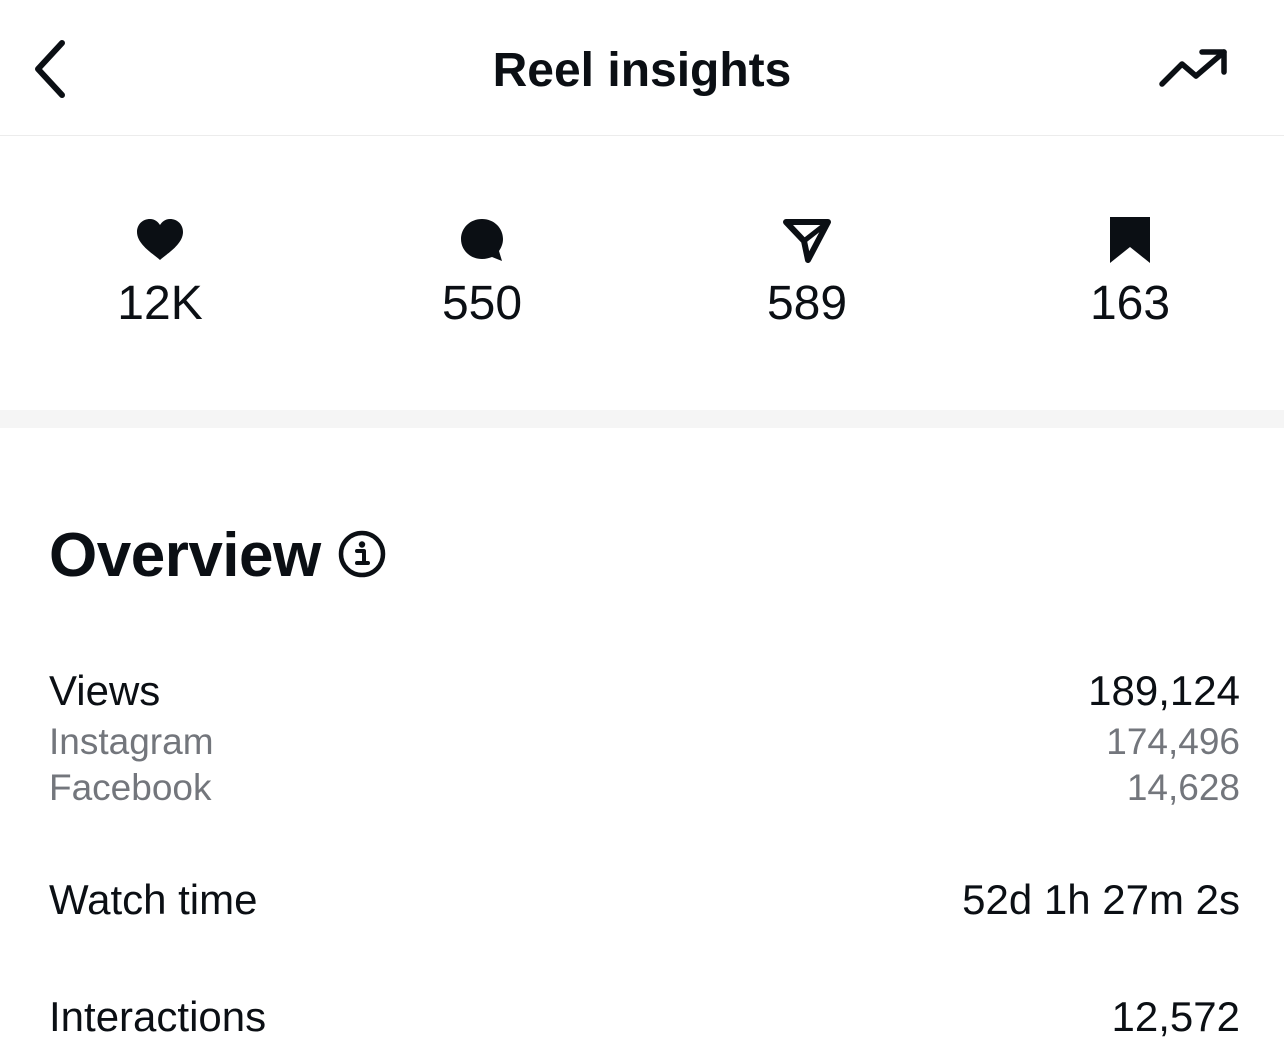 This screenshot has width=1284, height=1062. I want to click on views-label: Views, so click(105, 690).